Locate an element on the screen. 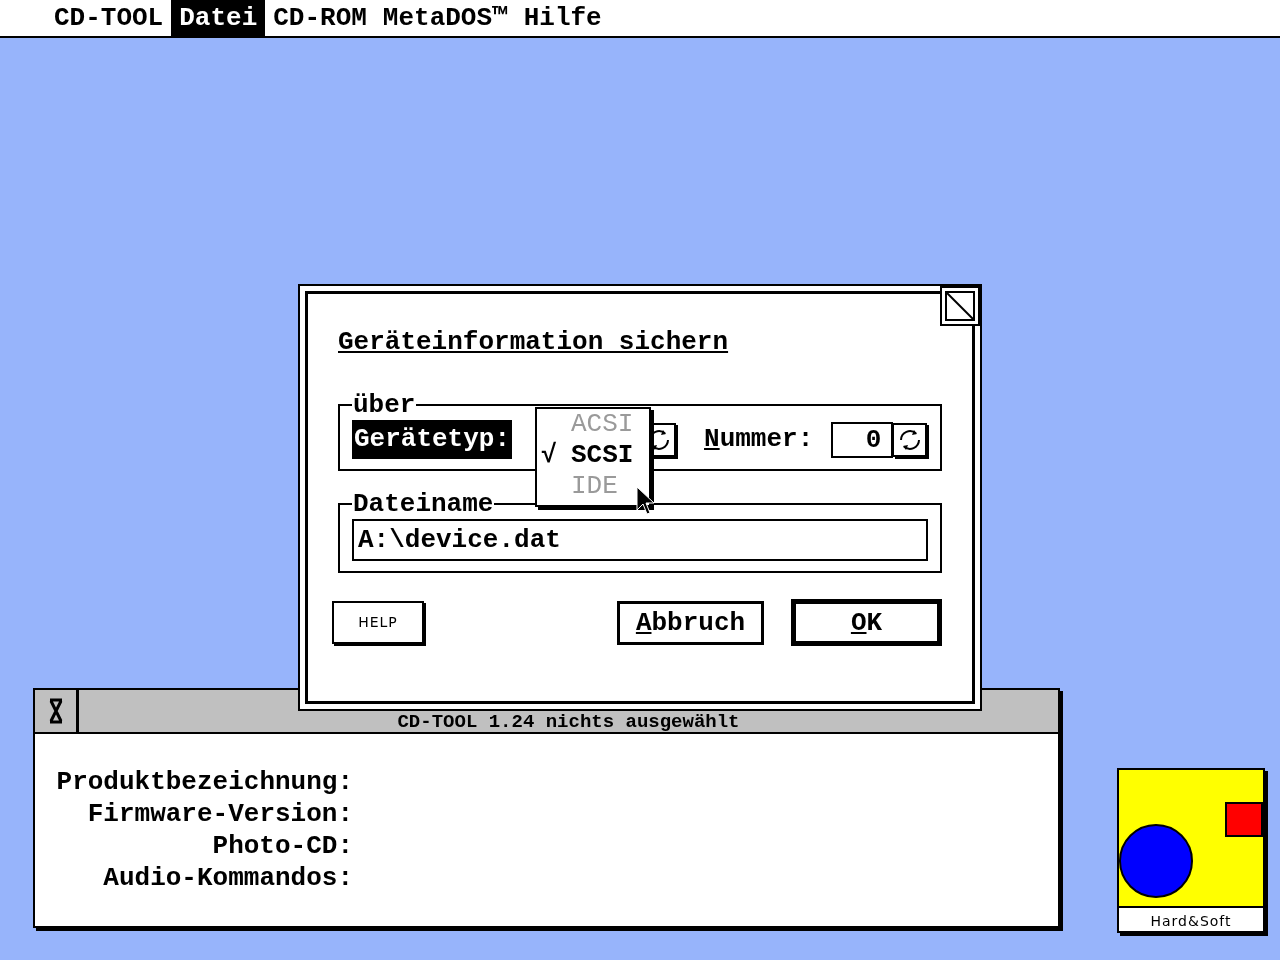 This screenshot has width=1280, height=960. menu-option: √ SCSI is located at coordinates (595, 455).